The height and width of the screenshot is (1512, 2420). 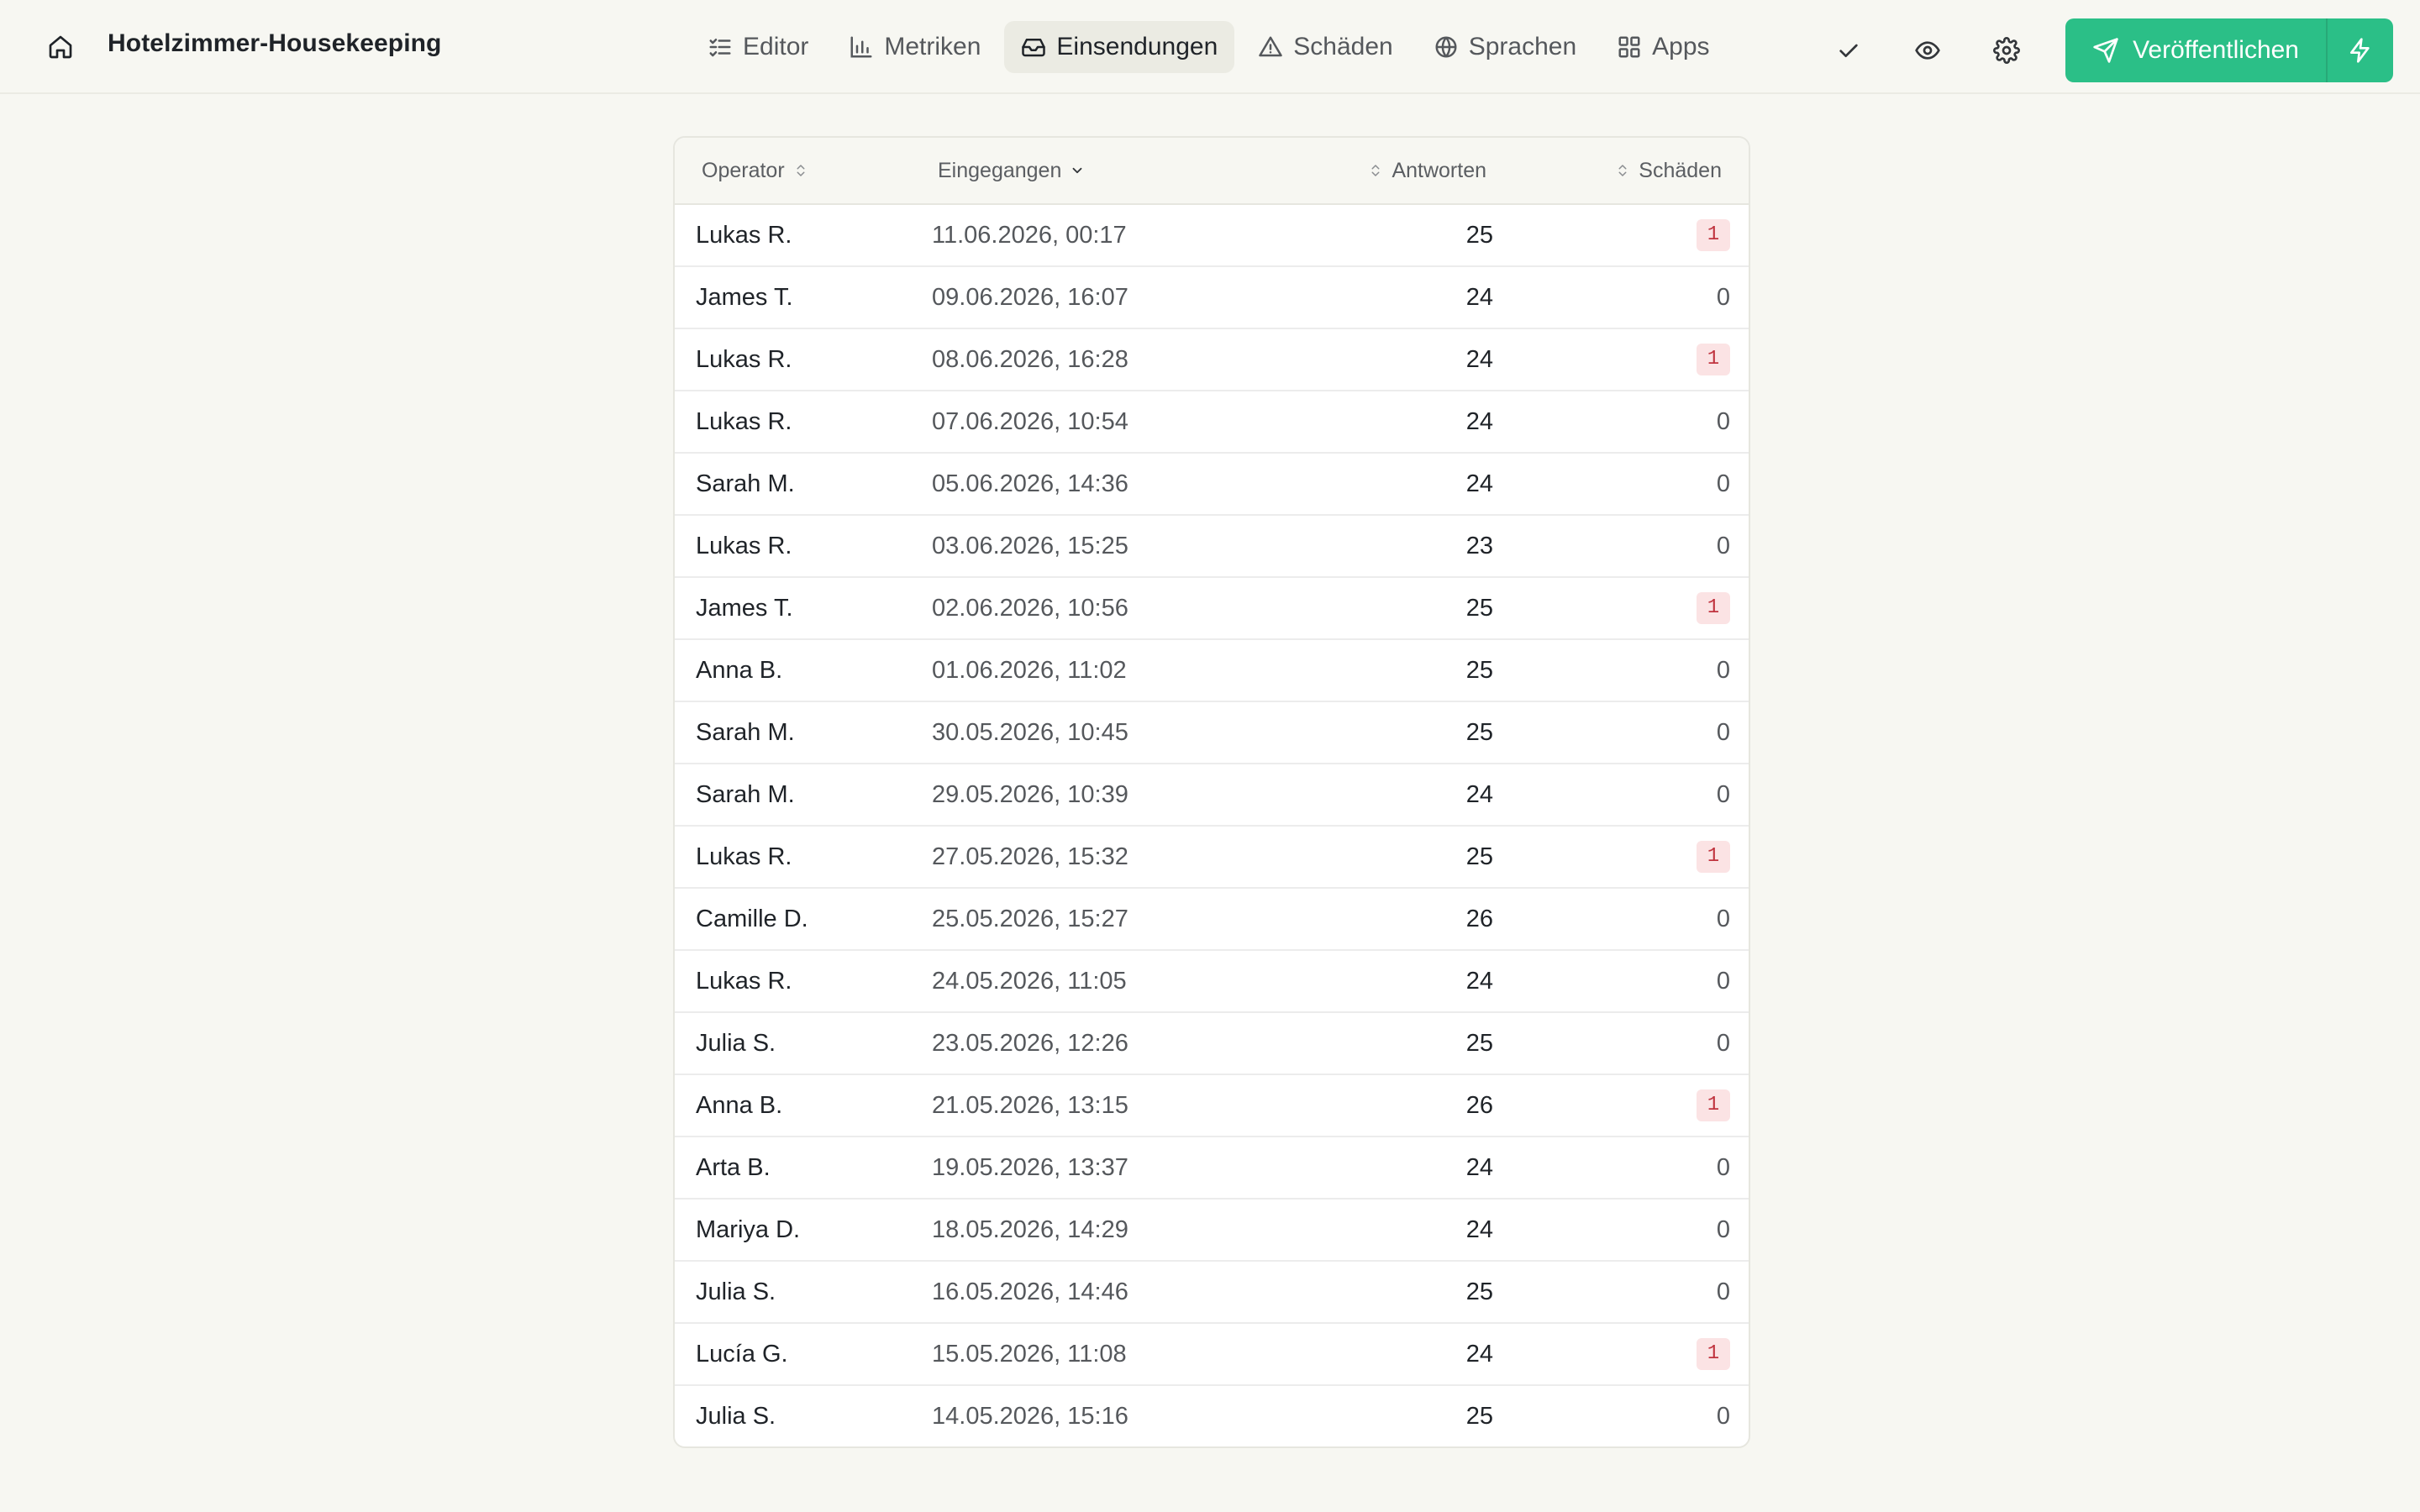 I want to click on table-row: Lukas R. 03.06.2026, 15:25 23 0, so click(x=1212, y=547).